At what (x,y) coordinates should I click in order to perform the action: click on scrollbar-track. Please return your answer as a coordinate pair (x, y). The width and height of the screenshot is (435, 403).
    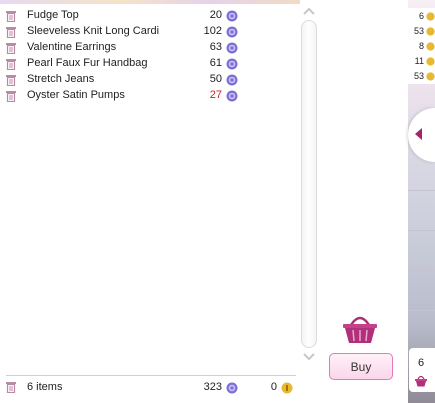
    Looking at the image, I should click on (309, 184).